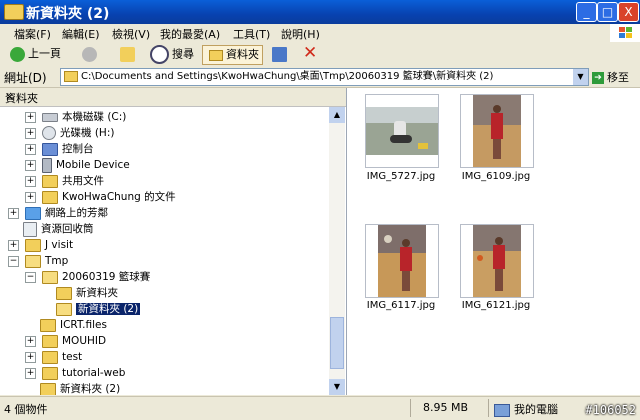 The image size is (640, 420). I want to click on scroll-thumb, so click(337, 343).